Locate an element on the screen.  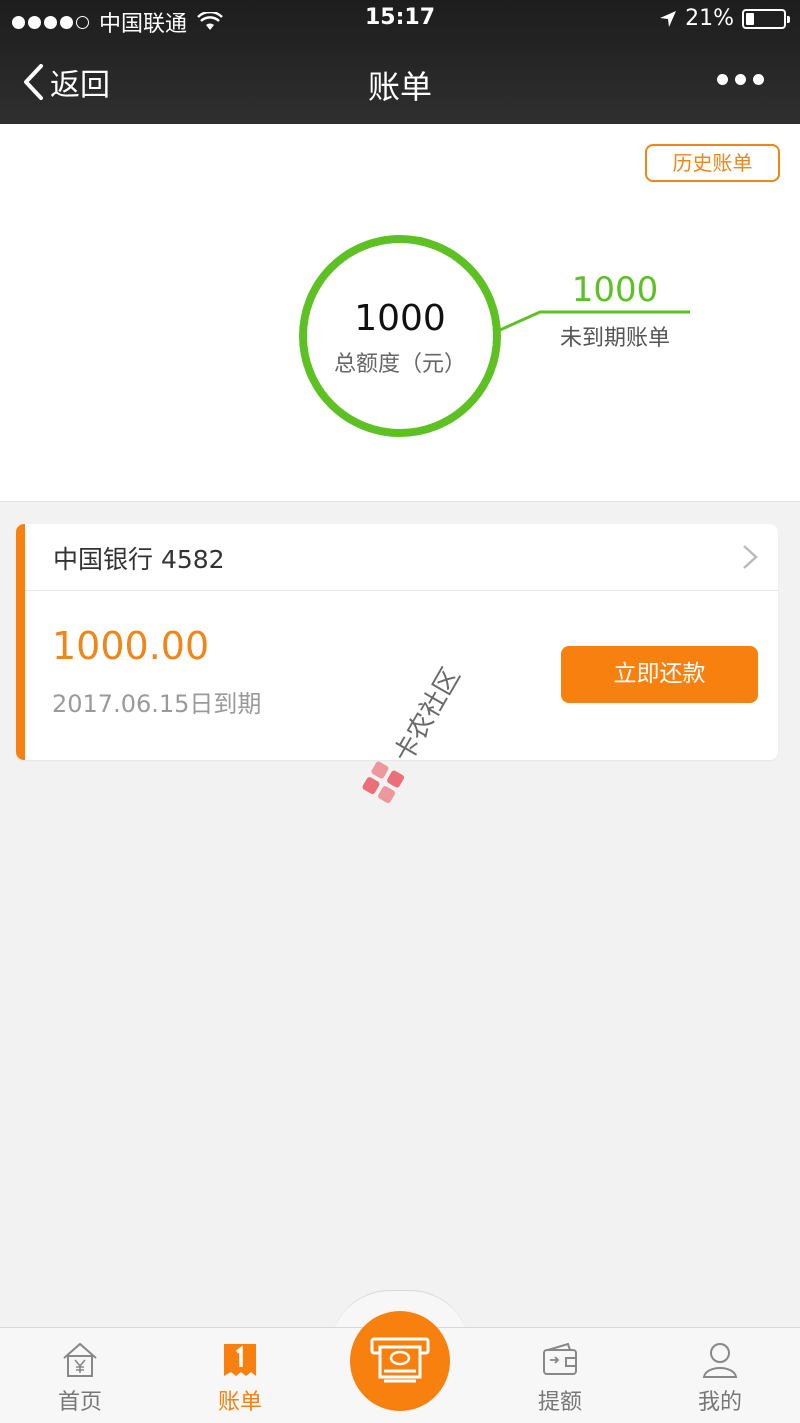
tab-bill: 账单 is located at coordinates (240, 1375).